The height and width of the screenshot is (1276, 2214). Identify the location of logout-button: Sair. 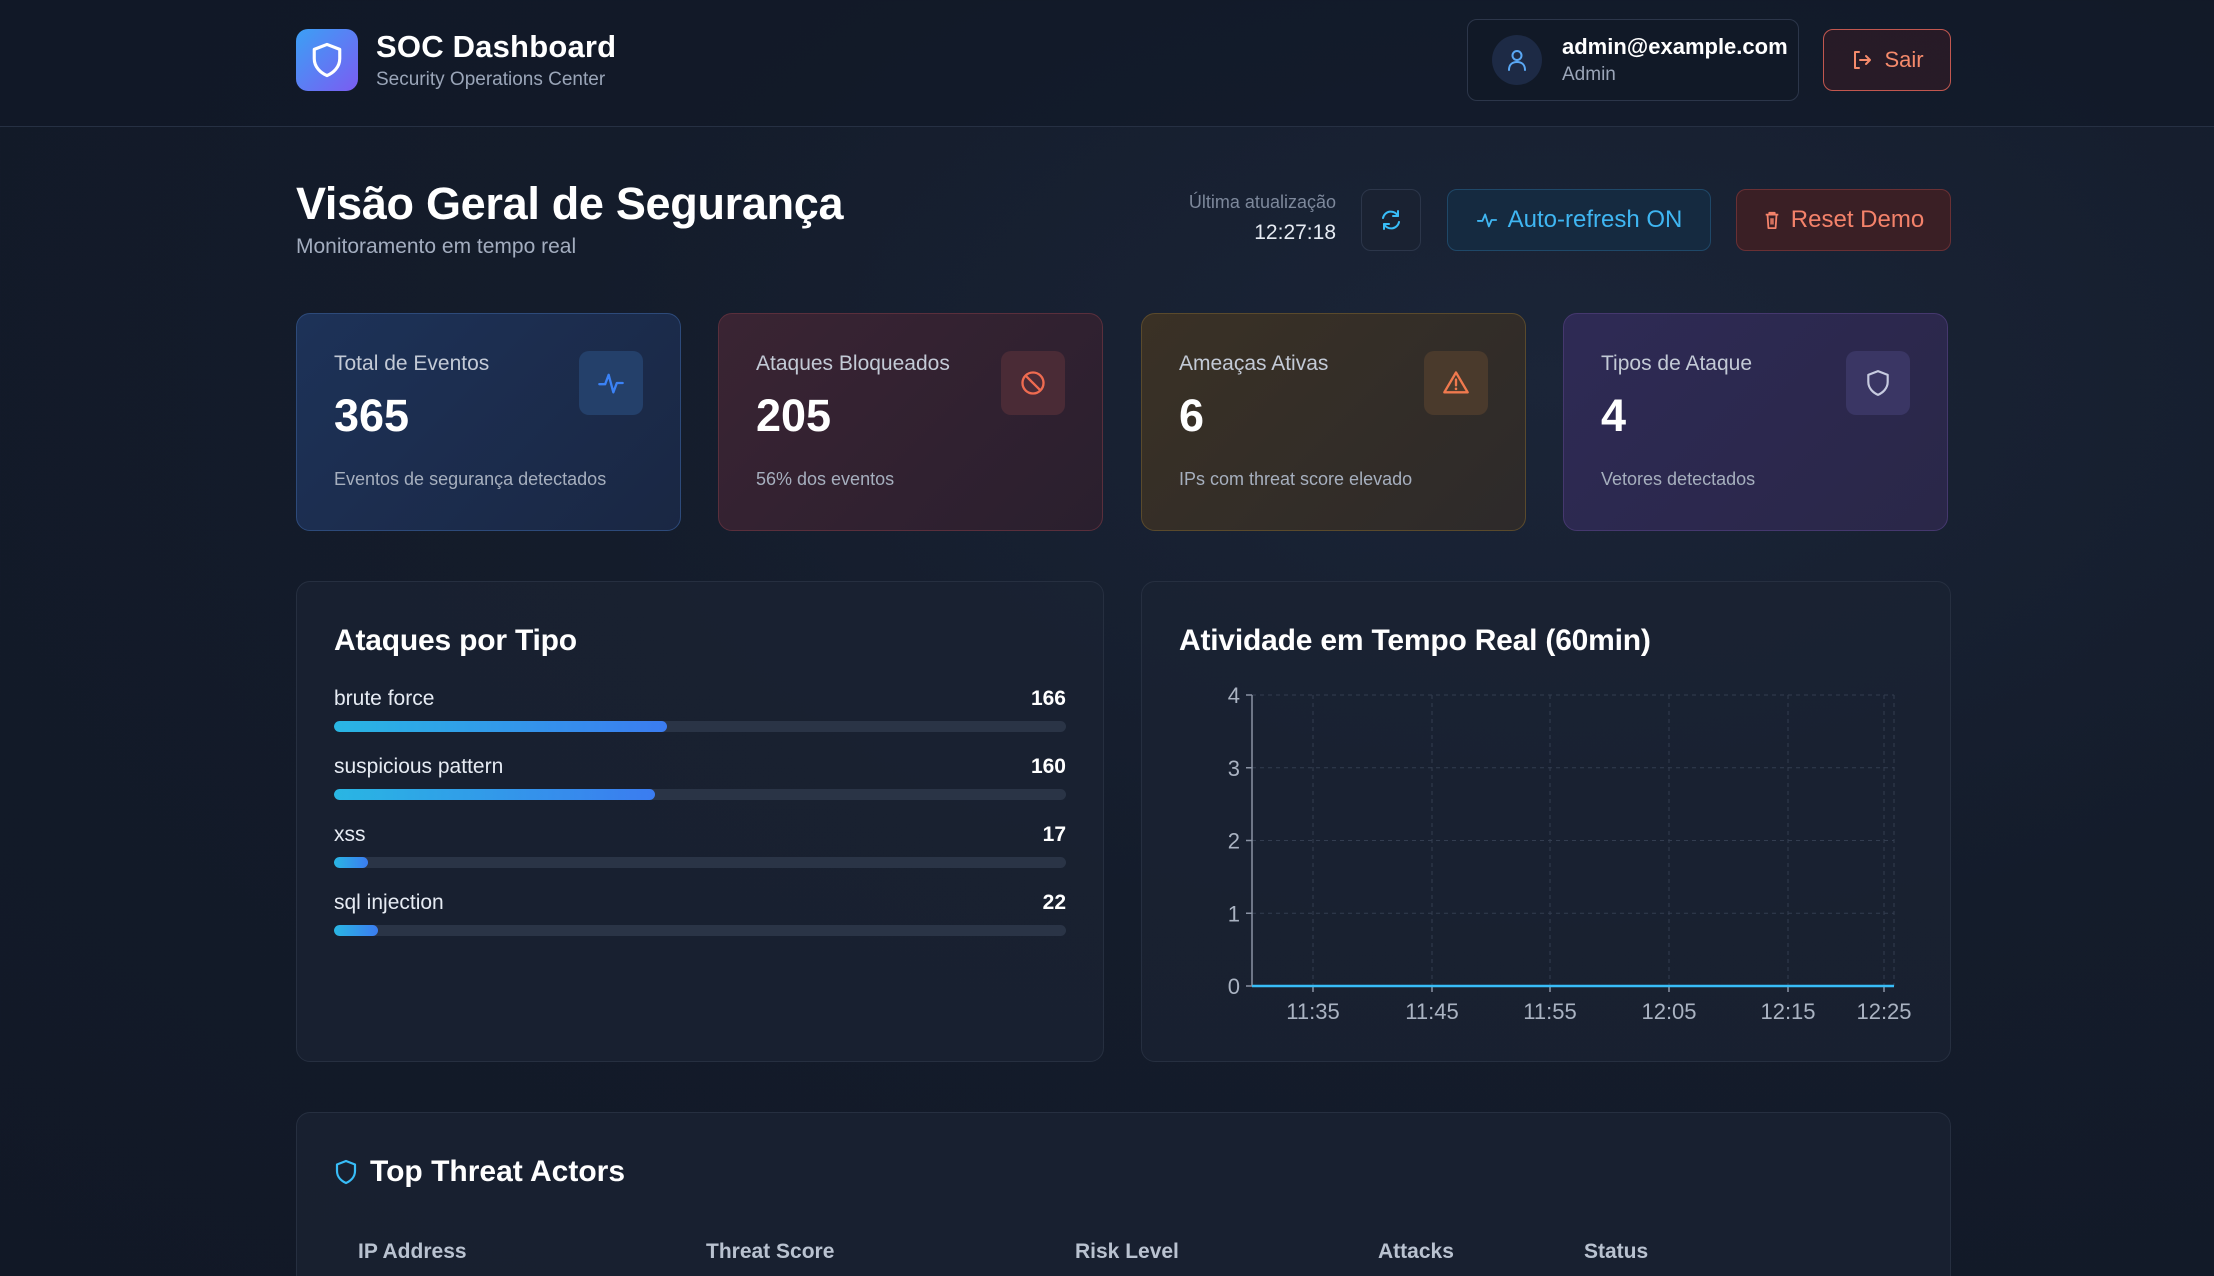
(1887, 60).